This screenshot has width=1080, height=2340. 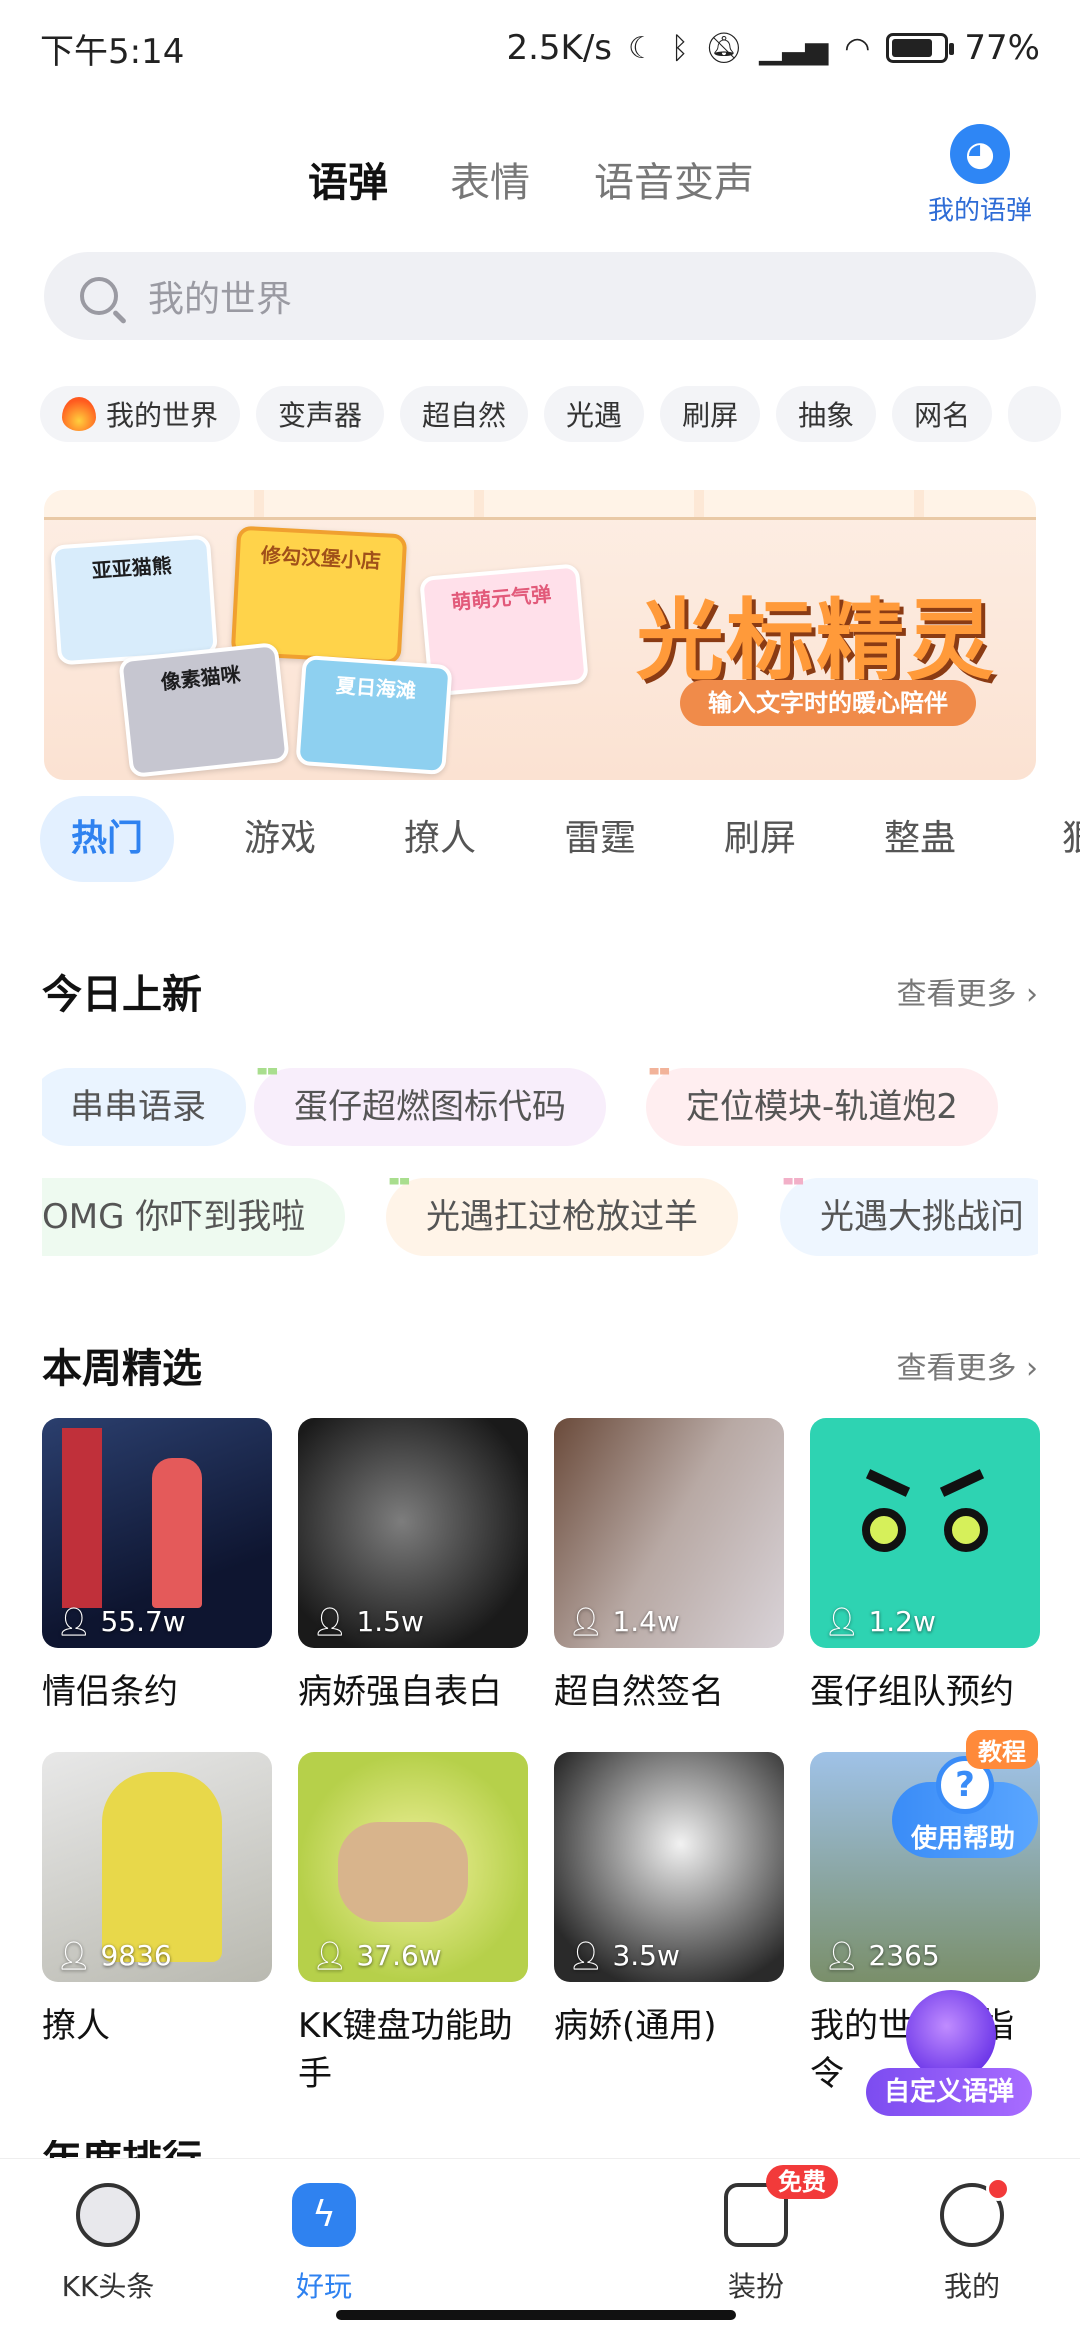 What do you see at coordinates (971, 2286) in the screenshot?
I see `nav-label: 我的` at bounding box center [971, 2286].